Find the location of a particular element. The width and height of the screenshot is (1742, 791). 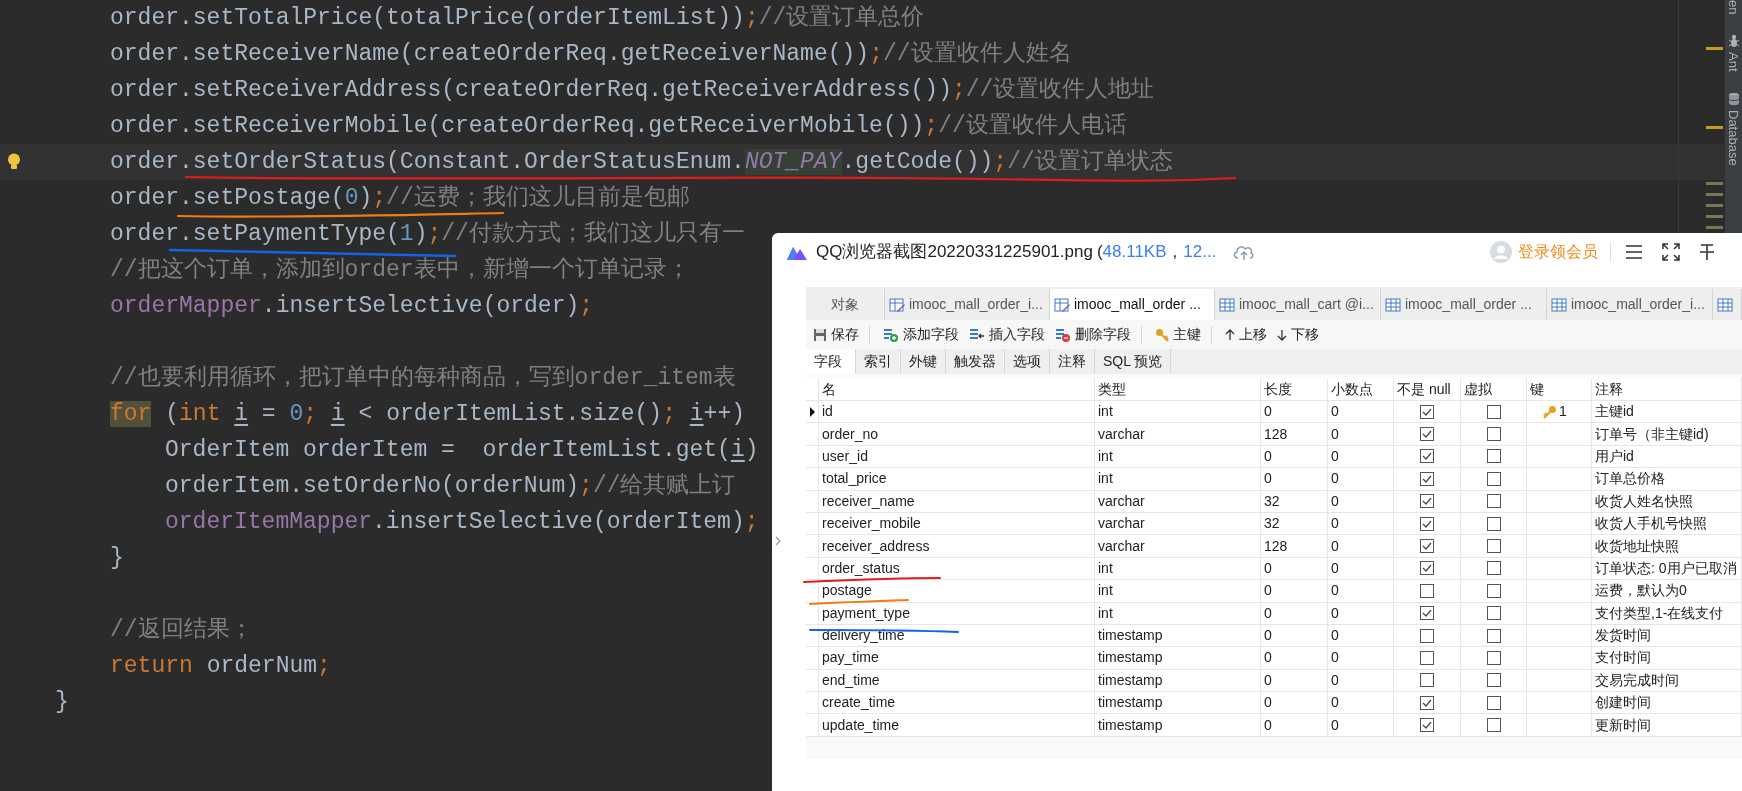

table-cell: timestamp is located at coordinates (1178, 681).